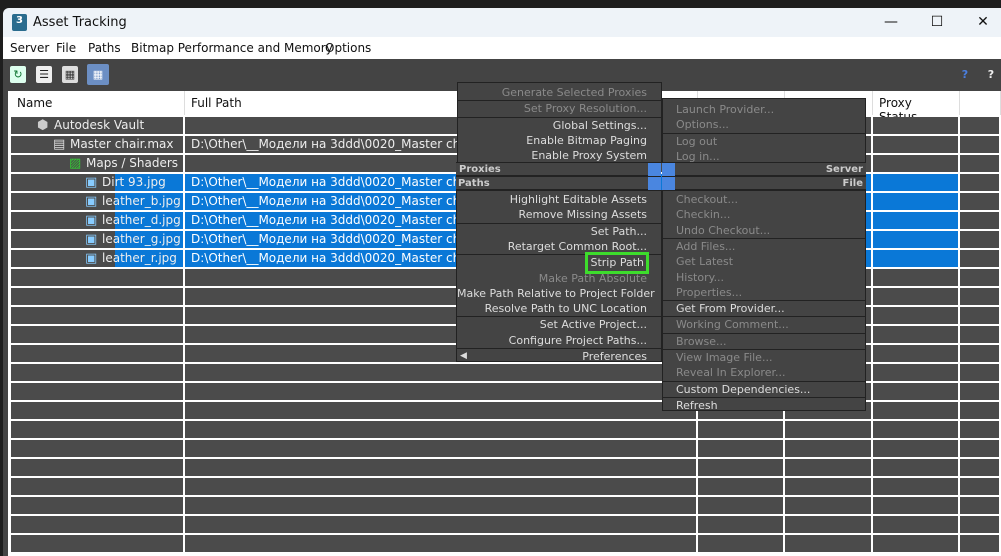 The width and height of the screenshot is (1001, 556). Describe the element at coordinates (97, 220) in the screenshot. I see `name-cell: ▣ leather_d.jpg` at that location.